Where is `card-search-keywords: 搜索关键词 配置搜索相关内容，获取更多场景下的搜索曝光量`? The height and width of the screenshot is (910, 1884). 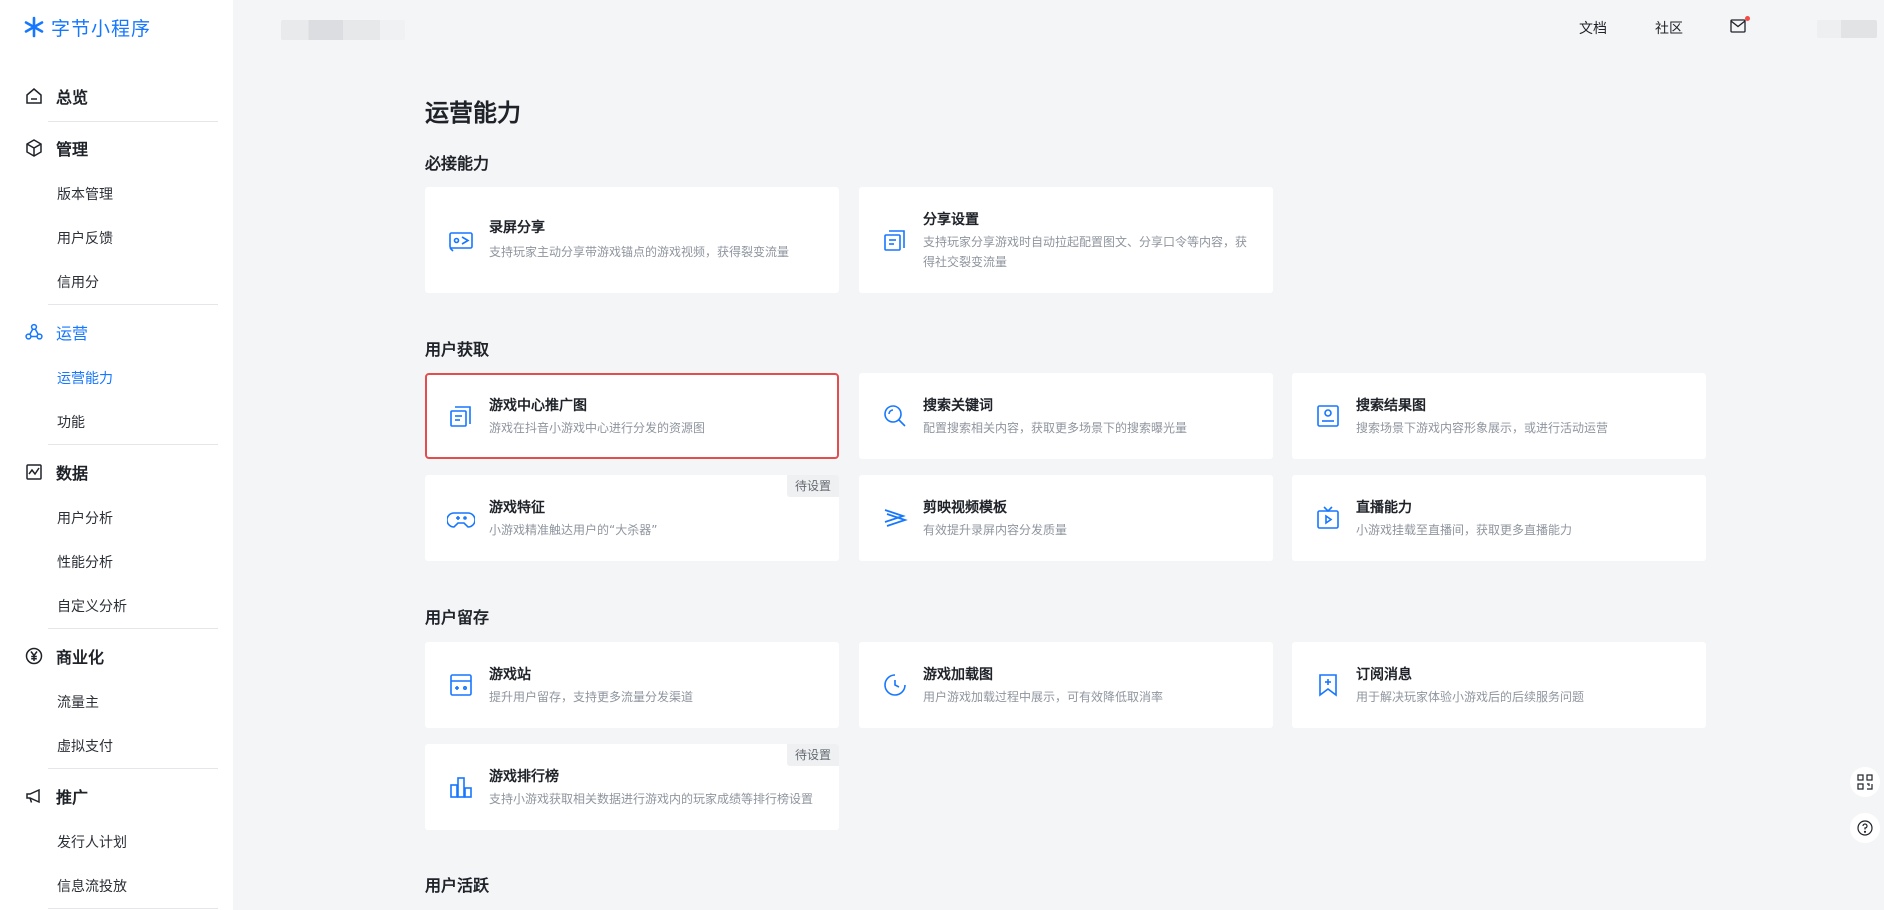
card-search-keywords: 搜索关键词 配置搜索相关内容，获取更多场景下的搜索曝光量 is located at coordinates (1066, 416).